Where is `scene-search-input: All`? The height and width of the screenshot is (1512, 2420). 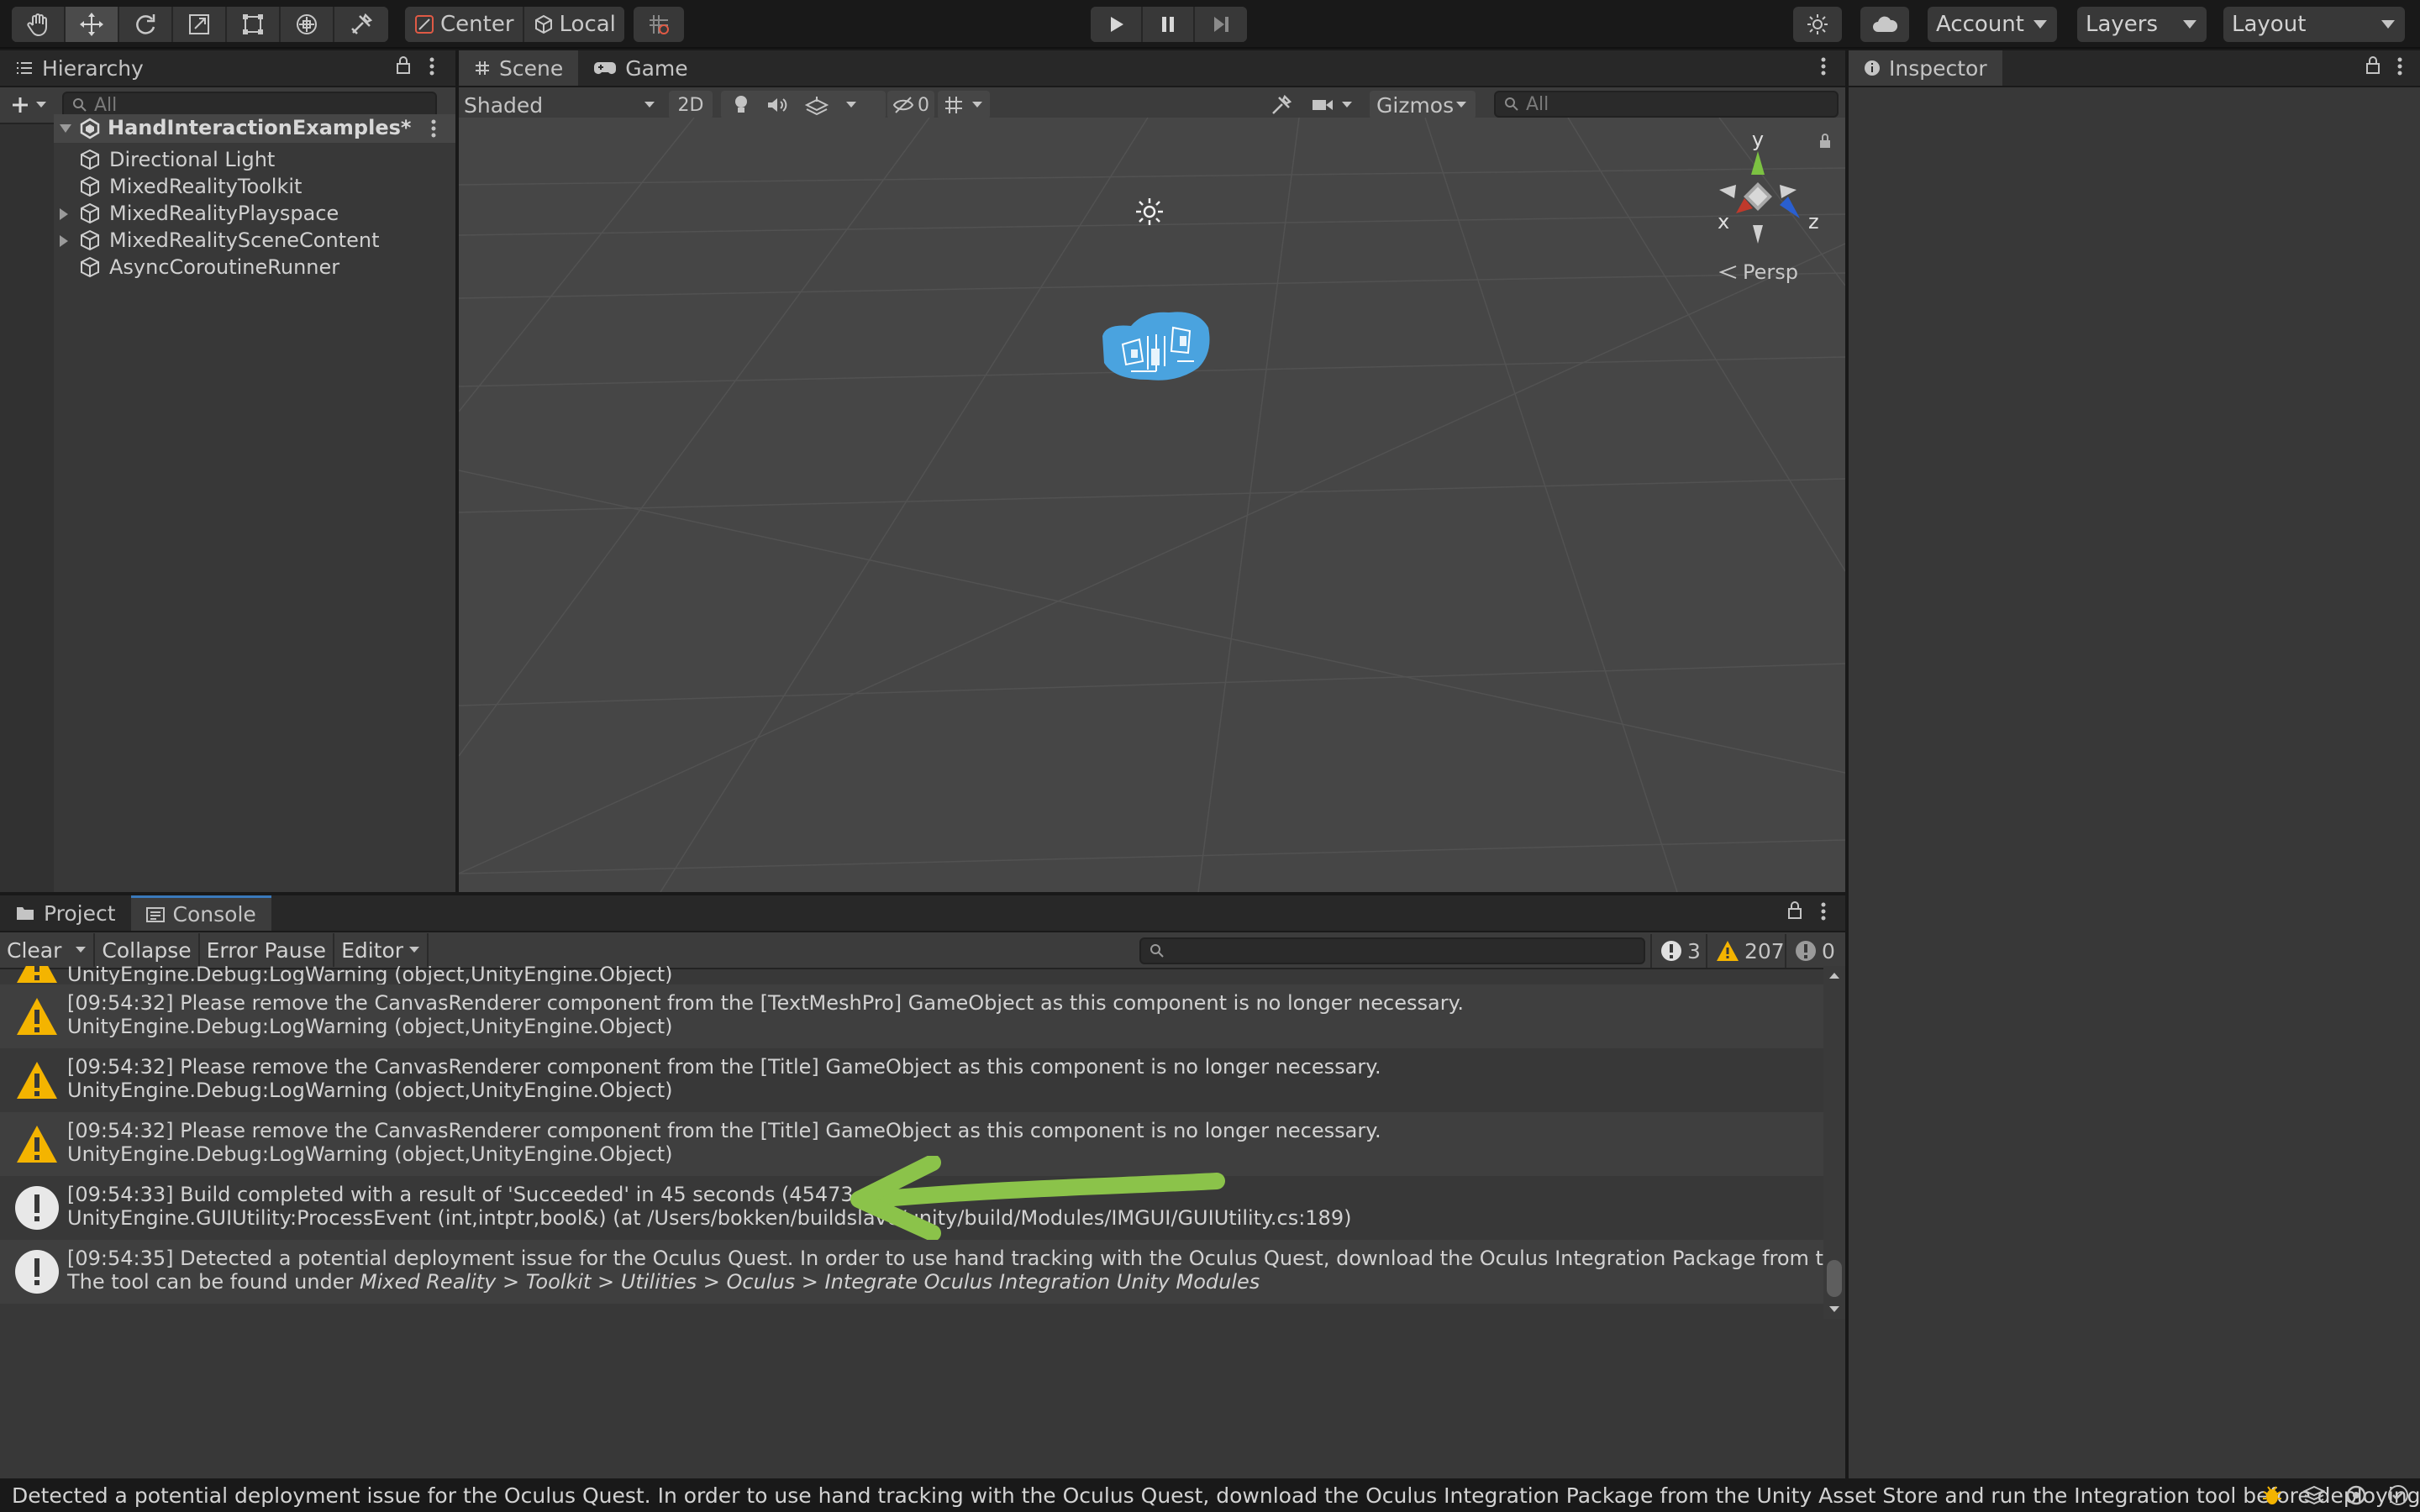 scene-search-input: All is located at coordinates (1666, 104).